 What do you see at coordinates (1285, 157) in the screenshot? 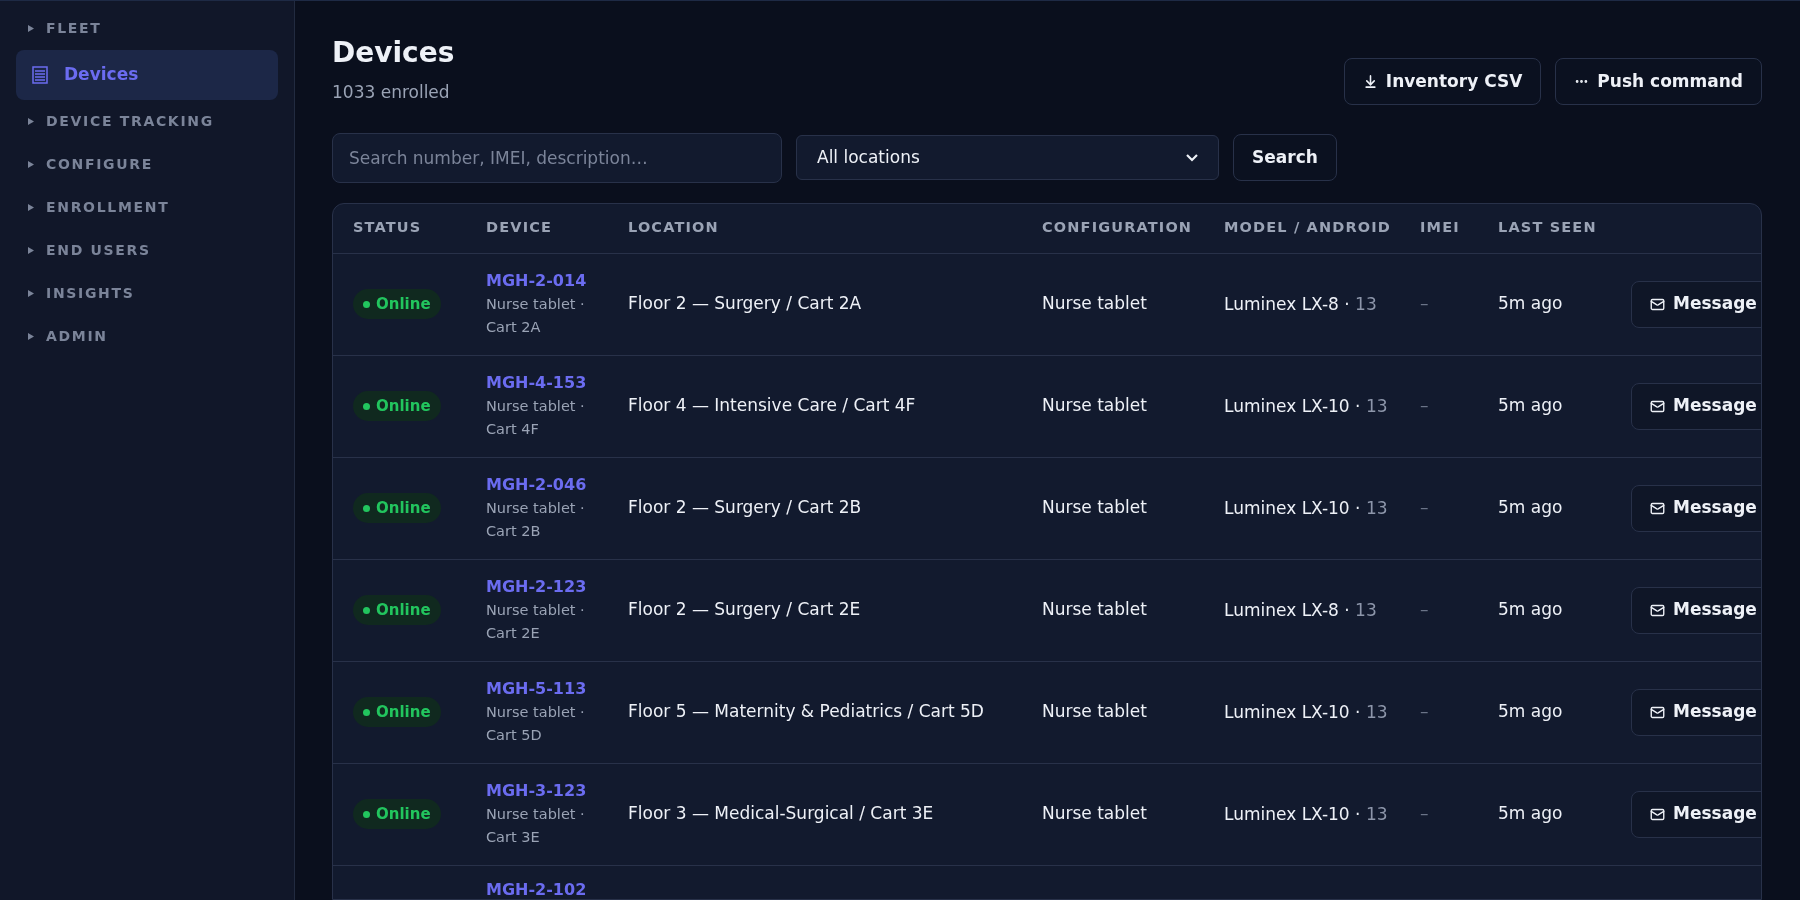
I see `search-button: Search` at bounding box center [1285, 157].